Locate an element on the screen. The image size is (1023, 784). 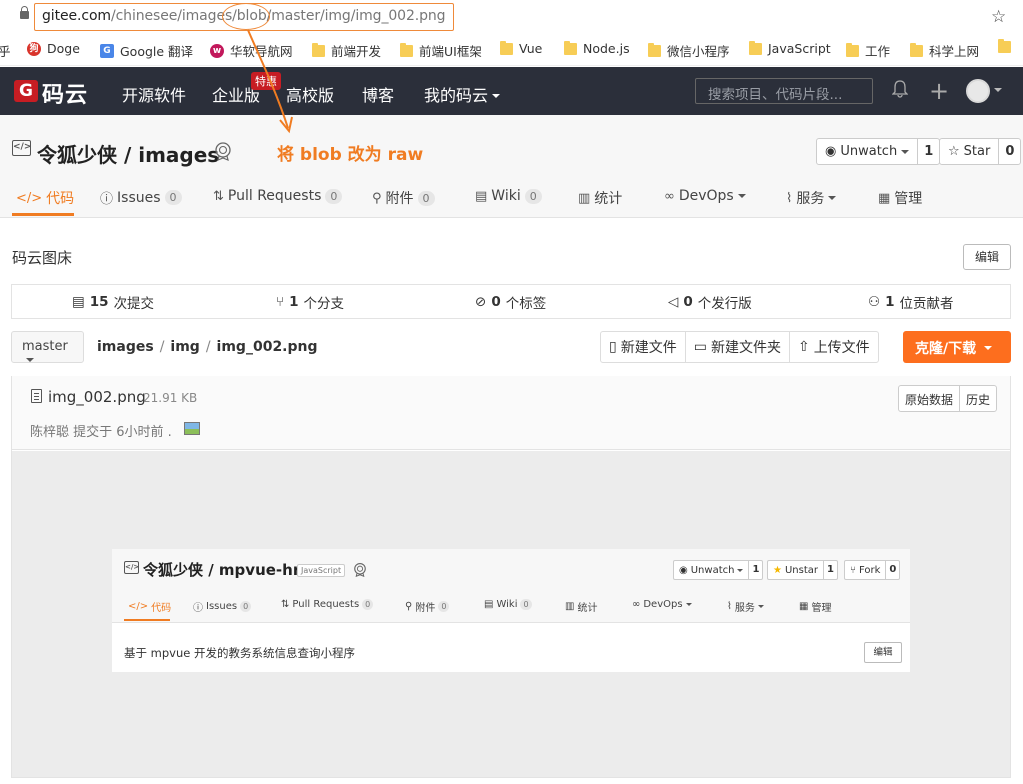
book-icon: ▤ is located at coordinates (481, 196).